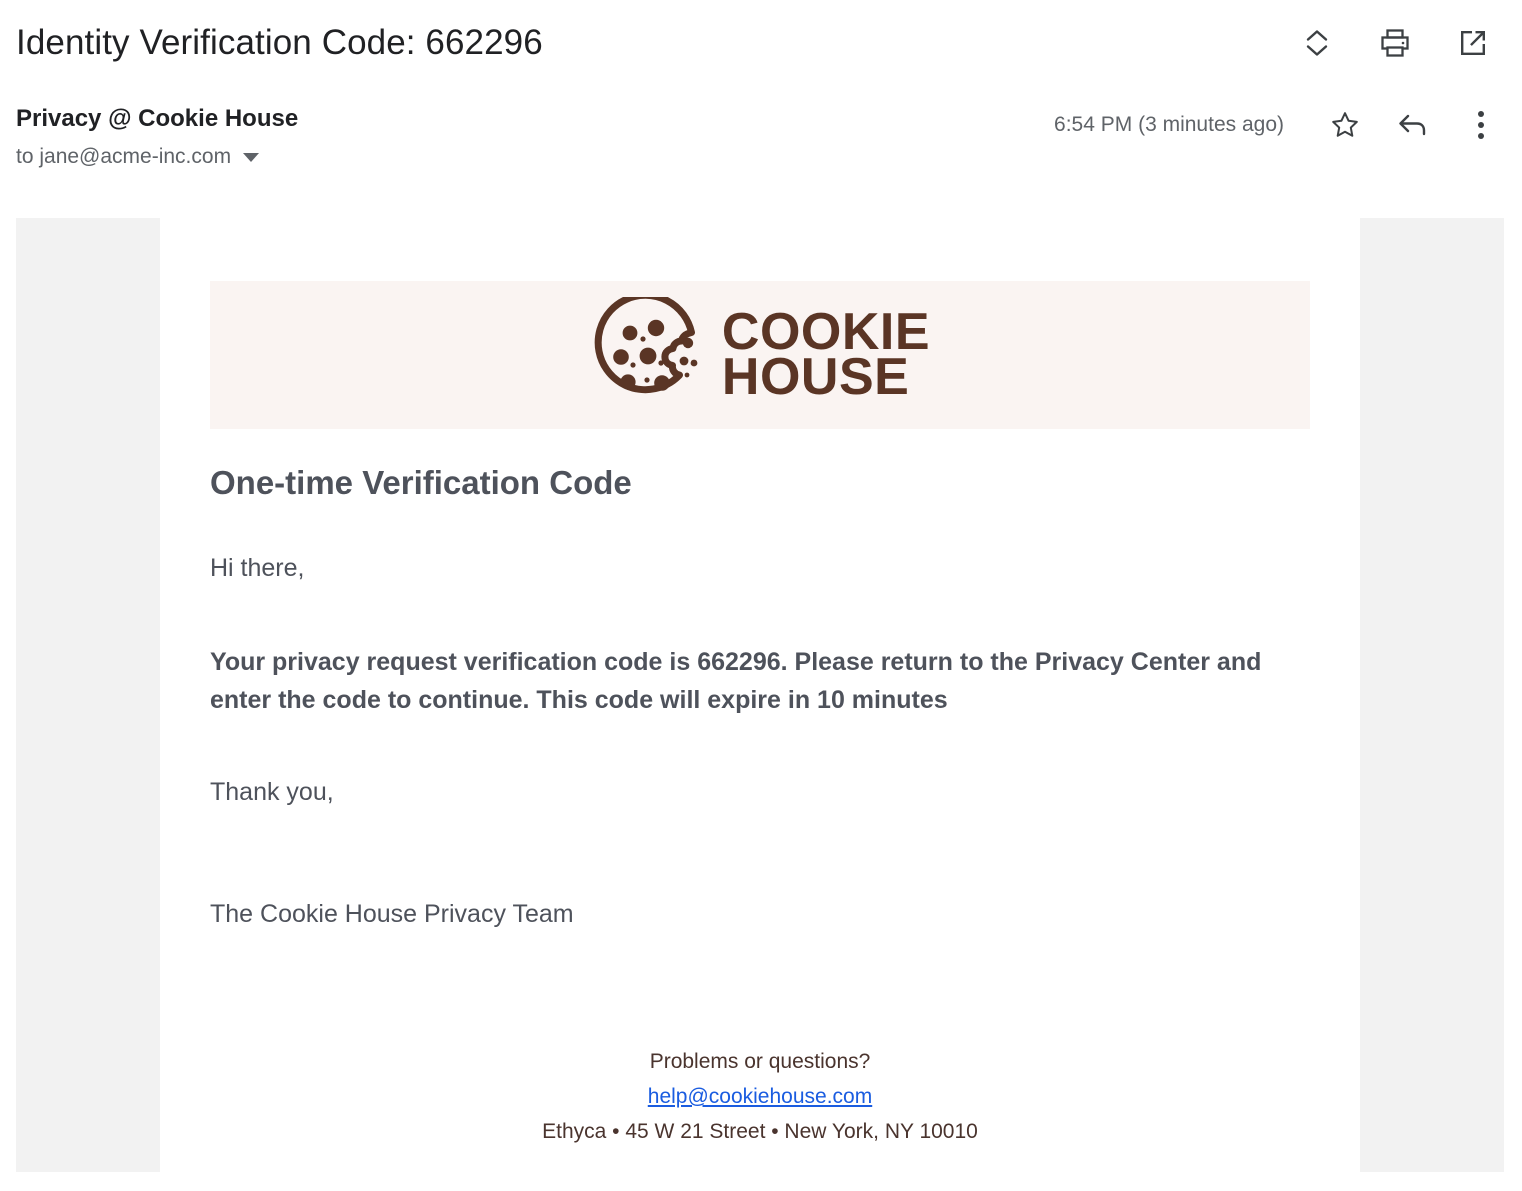 This screenshot has height=1191, width=1522. Describe the element at coordinates (124, 156) in the screenshot. I see `recipient-address: to jane@acme-inc.com` at that location.